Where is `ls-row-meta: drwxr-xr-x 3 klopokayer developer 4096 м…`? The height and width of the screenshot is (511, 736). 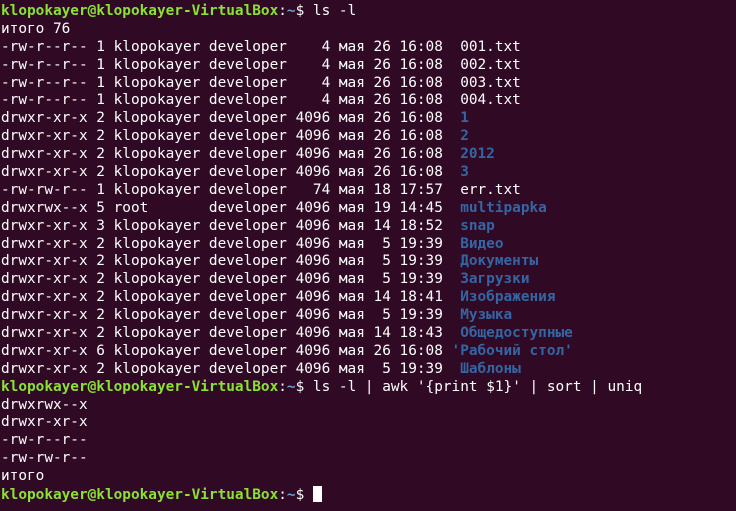
ls-row-meta: drwxr-xr-x 3 klopokayer developer 4096 м… is located at coordinates (231, 225).